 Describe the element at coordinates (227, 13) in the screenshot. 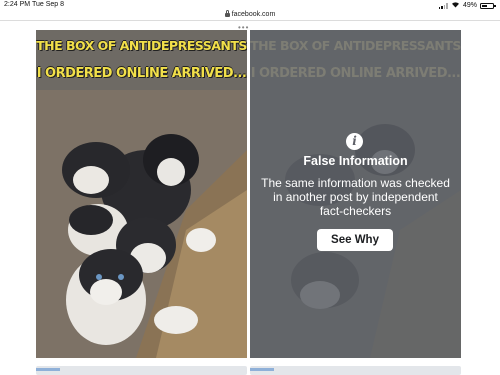

I see `lock-icon` at that location.